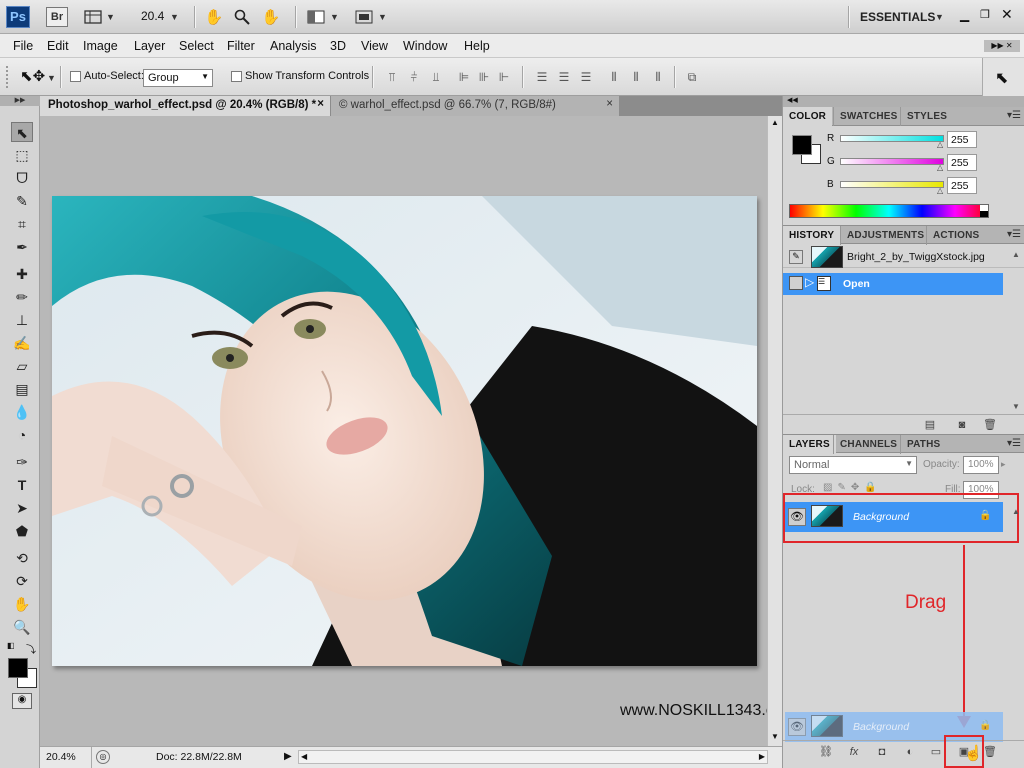 The height and width of the screenshot is (768, 1024). Describe the element at coordinates (392, 77) in the screenshot. I see `align-top-icon: ⫪` at that location.